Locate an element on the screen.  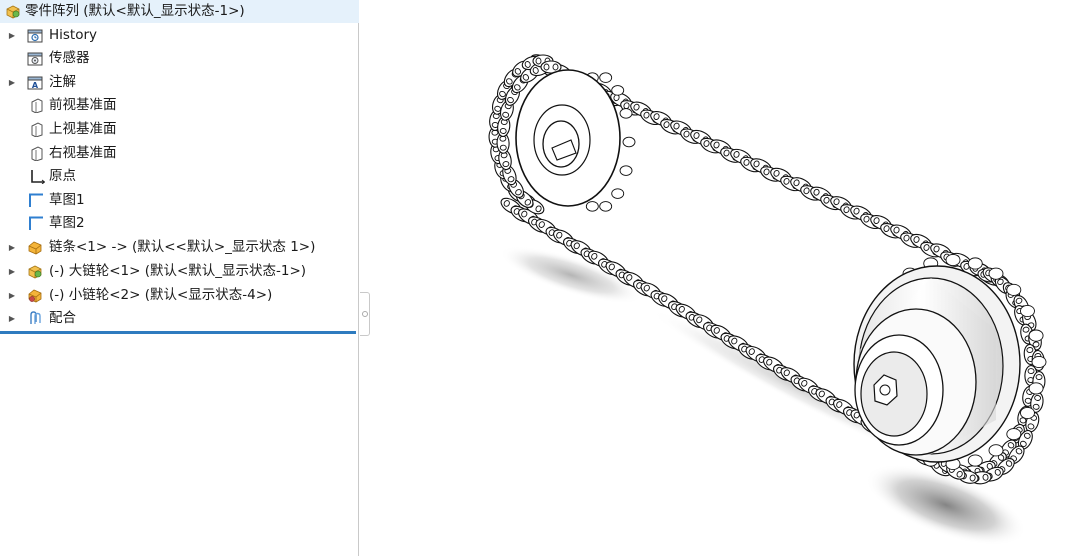
tree-item-label: (-) 大链轮<1> (默认<默认_显示状态-1>) is located at coordinates (178, 271).